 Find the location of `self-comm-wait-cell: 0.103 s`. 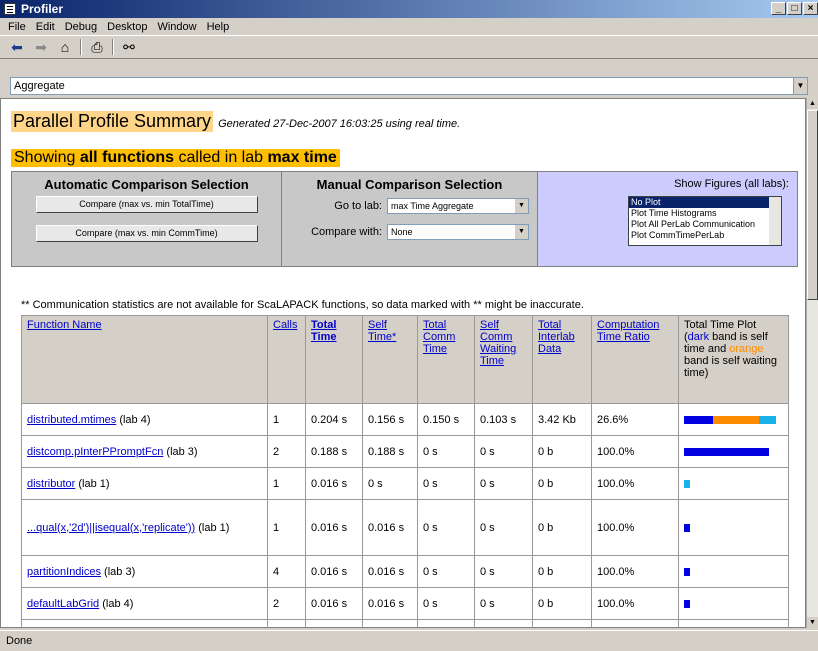

self-comm-wait-cell: 0.103 s is located at coordinates (503, 419).